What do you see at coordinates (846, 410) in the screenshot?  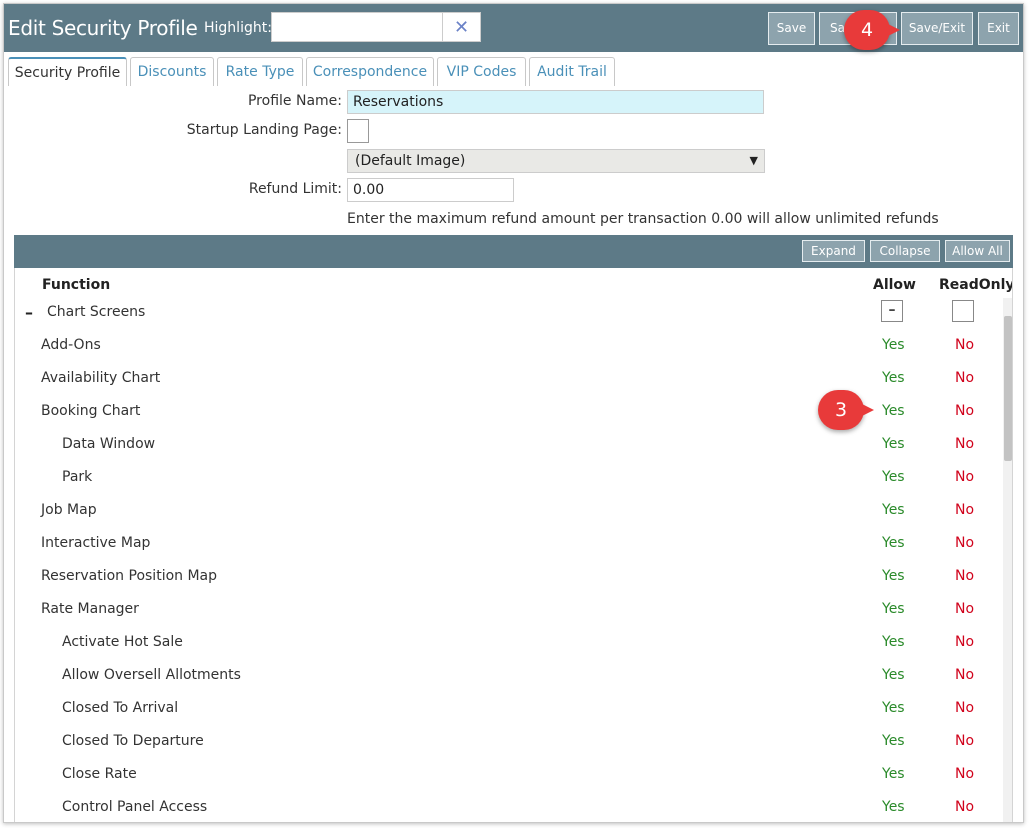 I see `step-3-callout: 3` at bounding box center [846, 410].